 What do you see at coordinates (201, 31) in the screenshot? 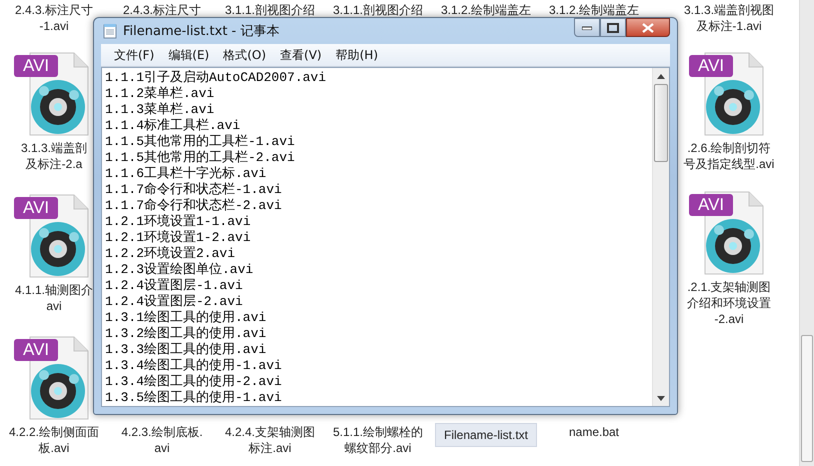
I see `window-title: Filename-list.txt - 记事本` at bounding box center [201, 31].